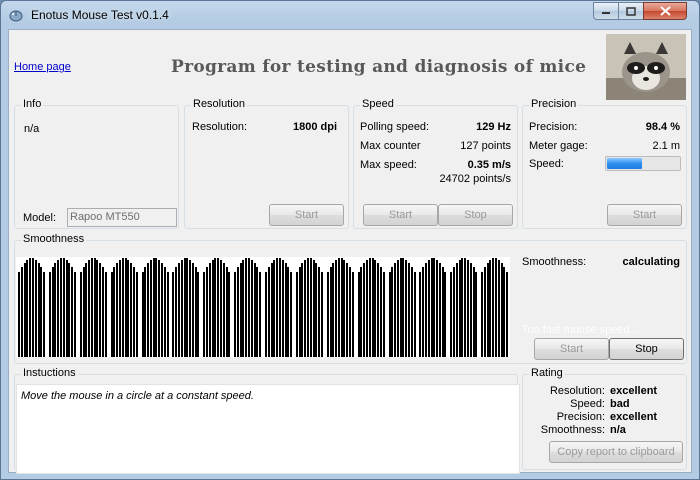 This screenshot has height=480, width=700. Describe the element at coordinates (32, 129) in the screenshot. I see `info-value: n/a` at that location.